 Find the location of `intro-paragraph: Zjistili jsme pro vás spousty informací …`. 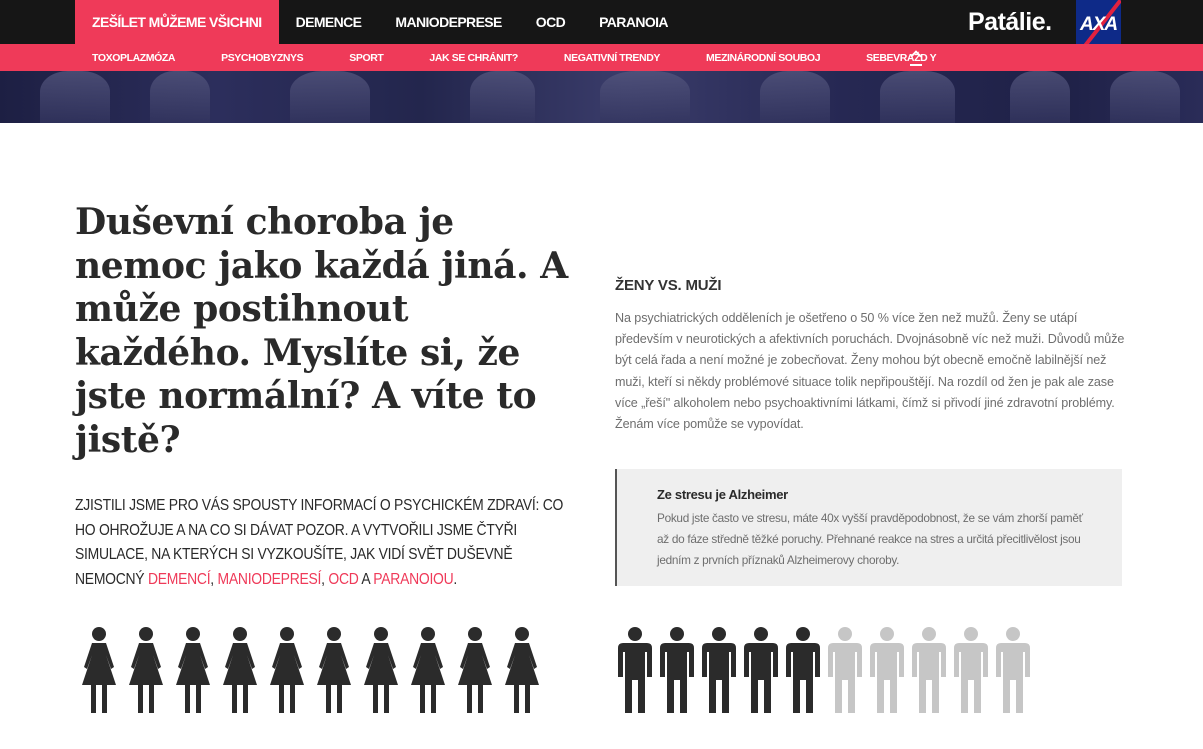

intro-paragraph: Zjistili jsme pro vás spousty informací … is located at coordinates (327, 543).